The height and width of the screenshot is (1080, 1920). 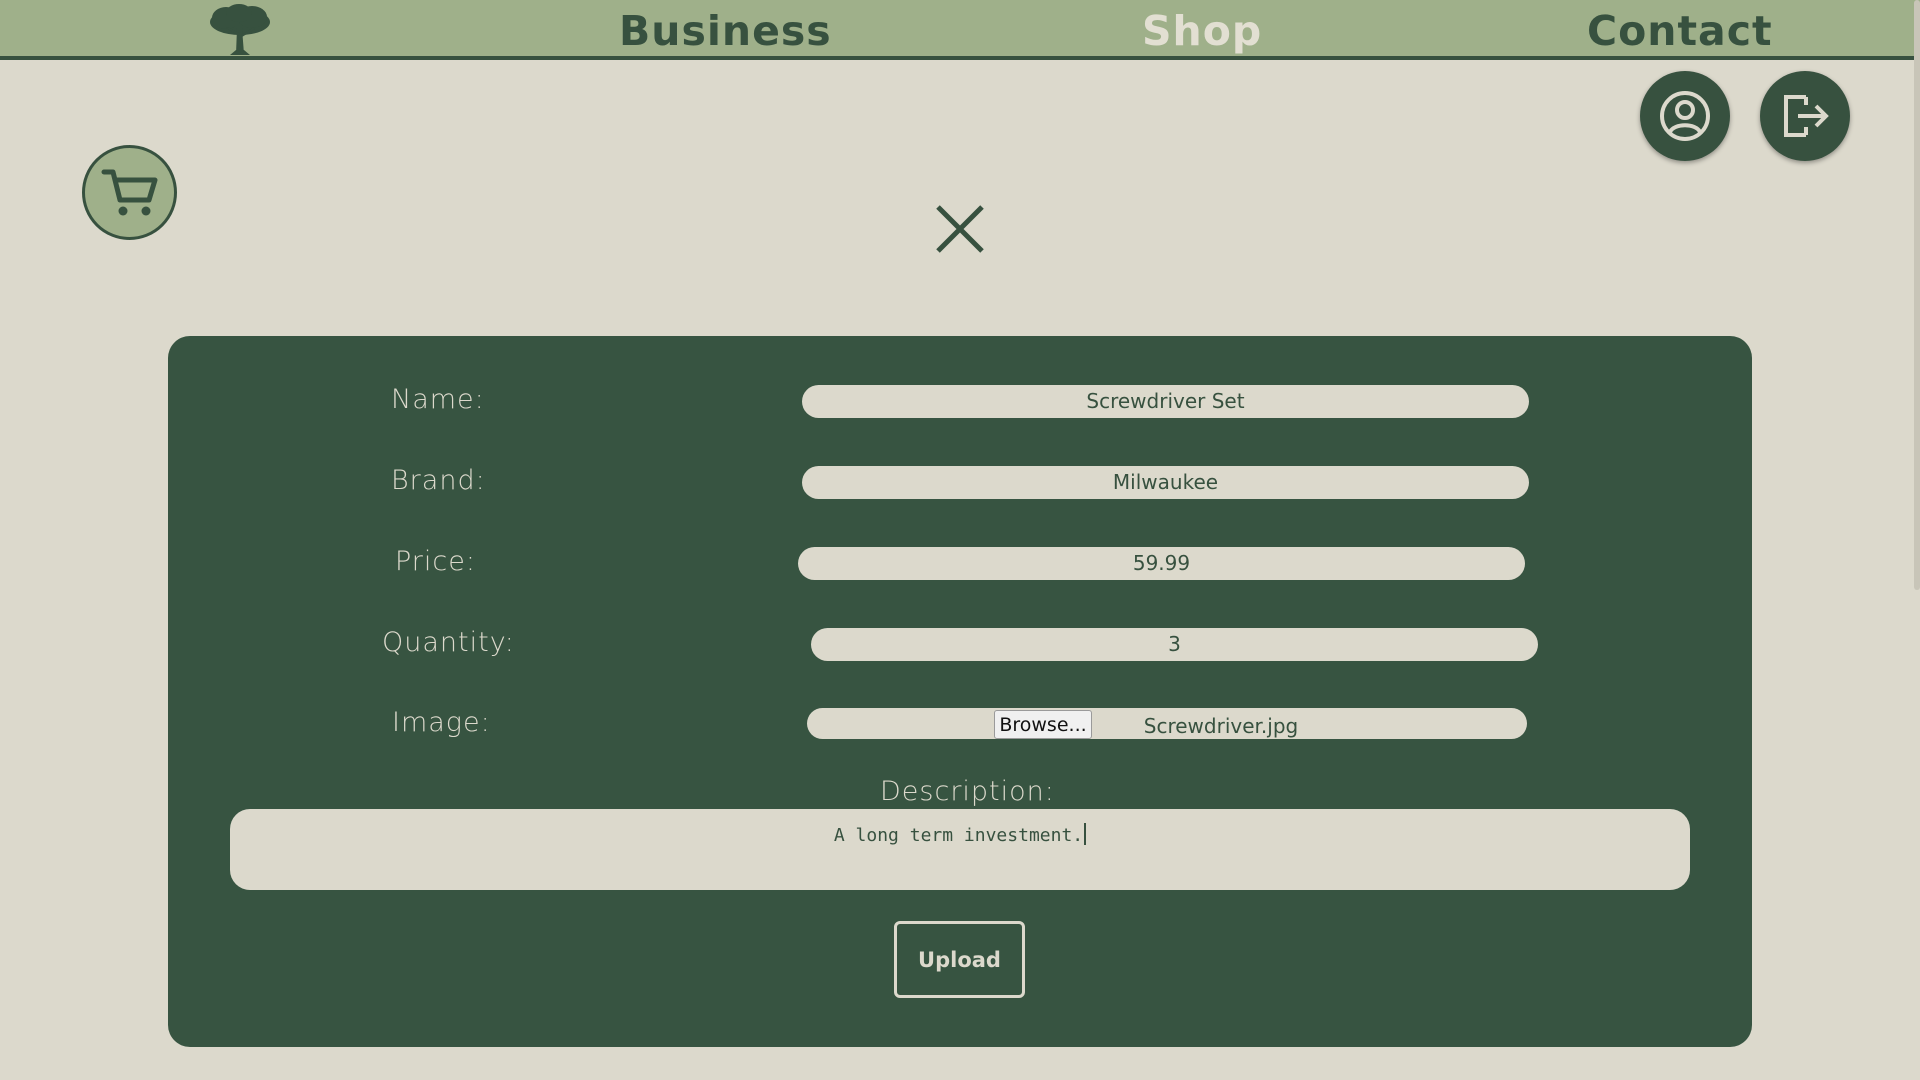 I want to click on nav-contact-link: Contact, so click(x=1680, y=31).